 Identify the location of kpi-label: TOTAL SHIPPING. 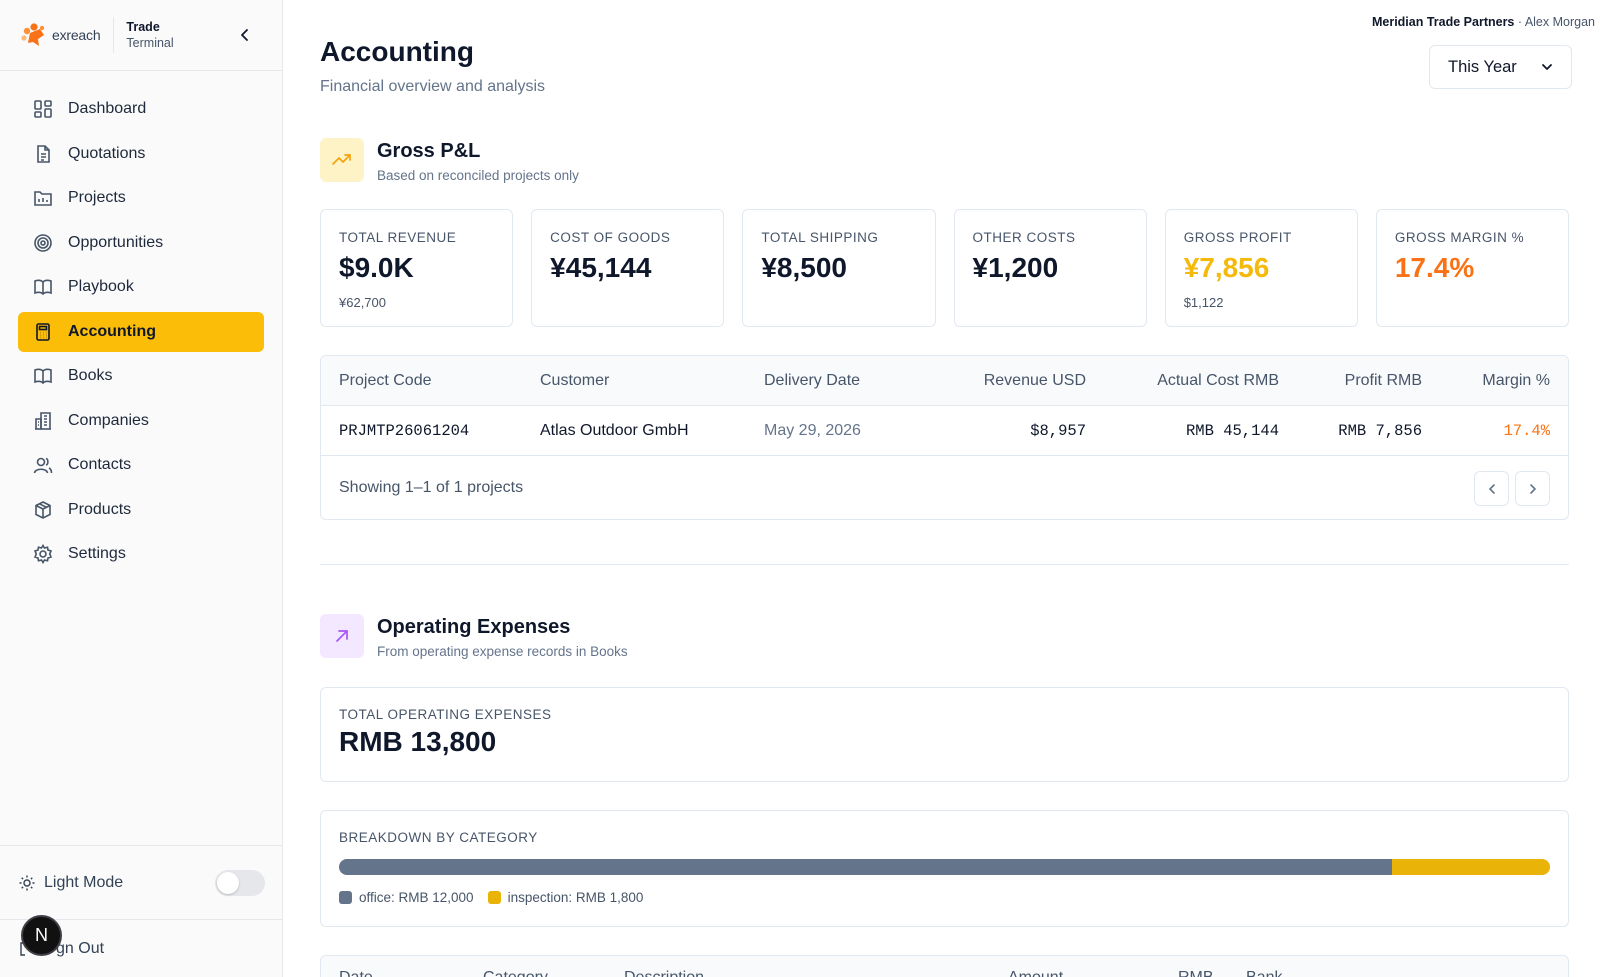
(820, 237).